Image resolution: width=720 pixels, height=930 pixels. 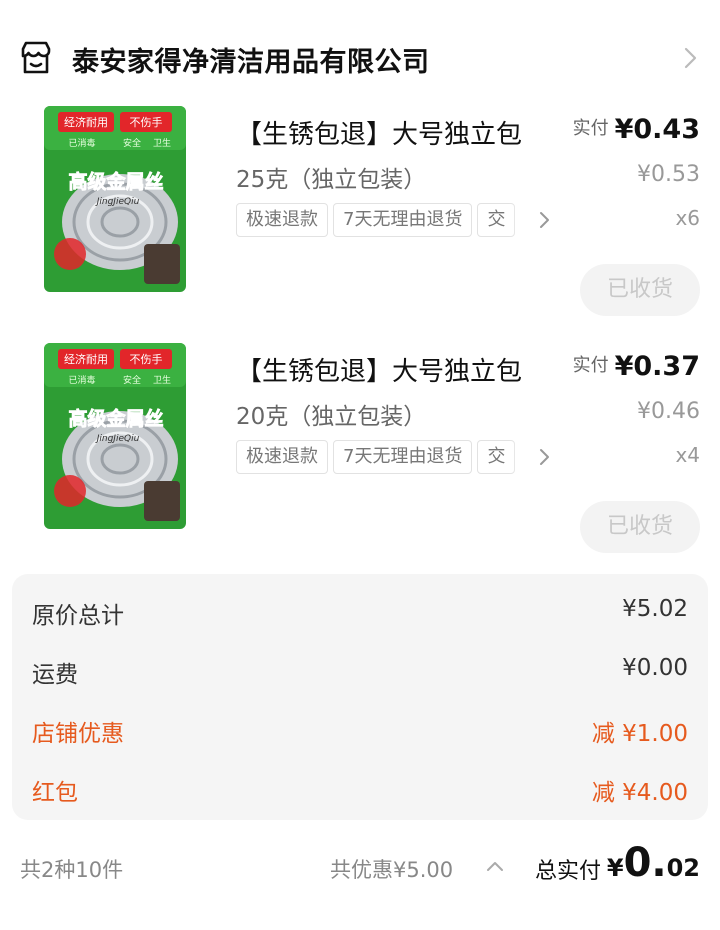 What do you see at coordinates (55, 675) in the screenshot?
I see `shipping-label: 运费` at bounding box center [55, 675].